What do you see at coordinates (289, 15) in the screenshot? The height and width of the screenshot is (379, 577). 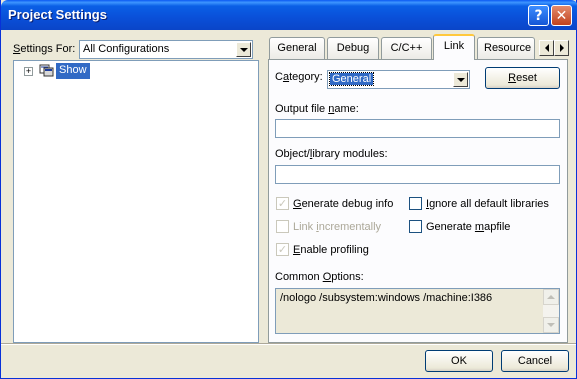 I see `title-bar: Project Settings ? ✕` at bounding box center [289, 15].